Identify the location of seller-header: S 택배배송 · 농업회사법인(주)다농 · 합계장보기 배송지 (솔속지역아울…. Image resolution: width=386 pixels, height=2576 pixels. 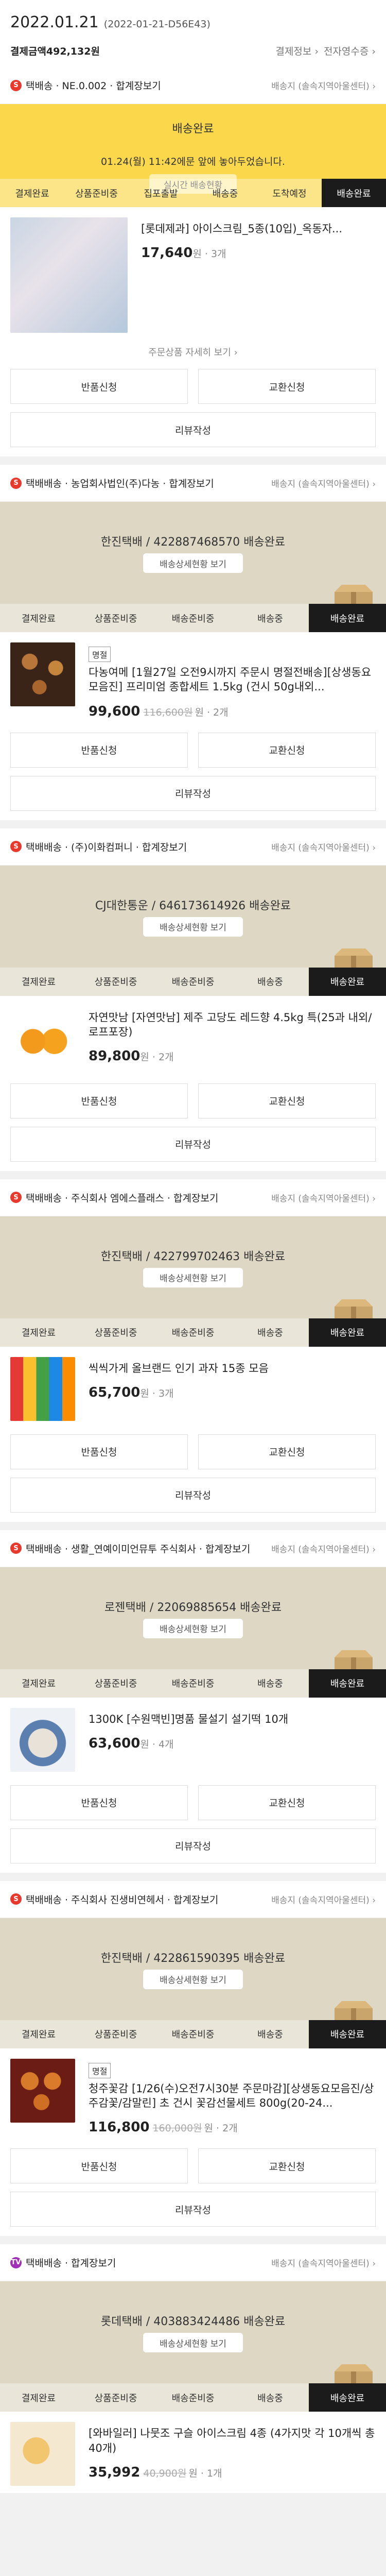
(193, 483).